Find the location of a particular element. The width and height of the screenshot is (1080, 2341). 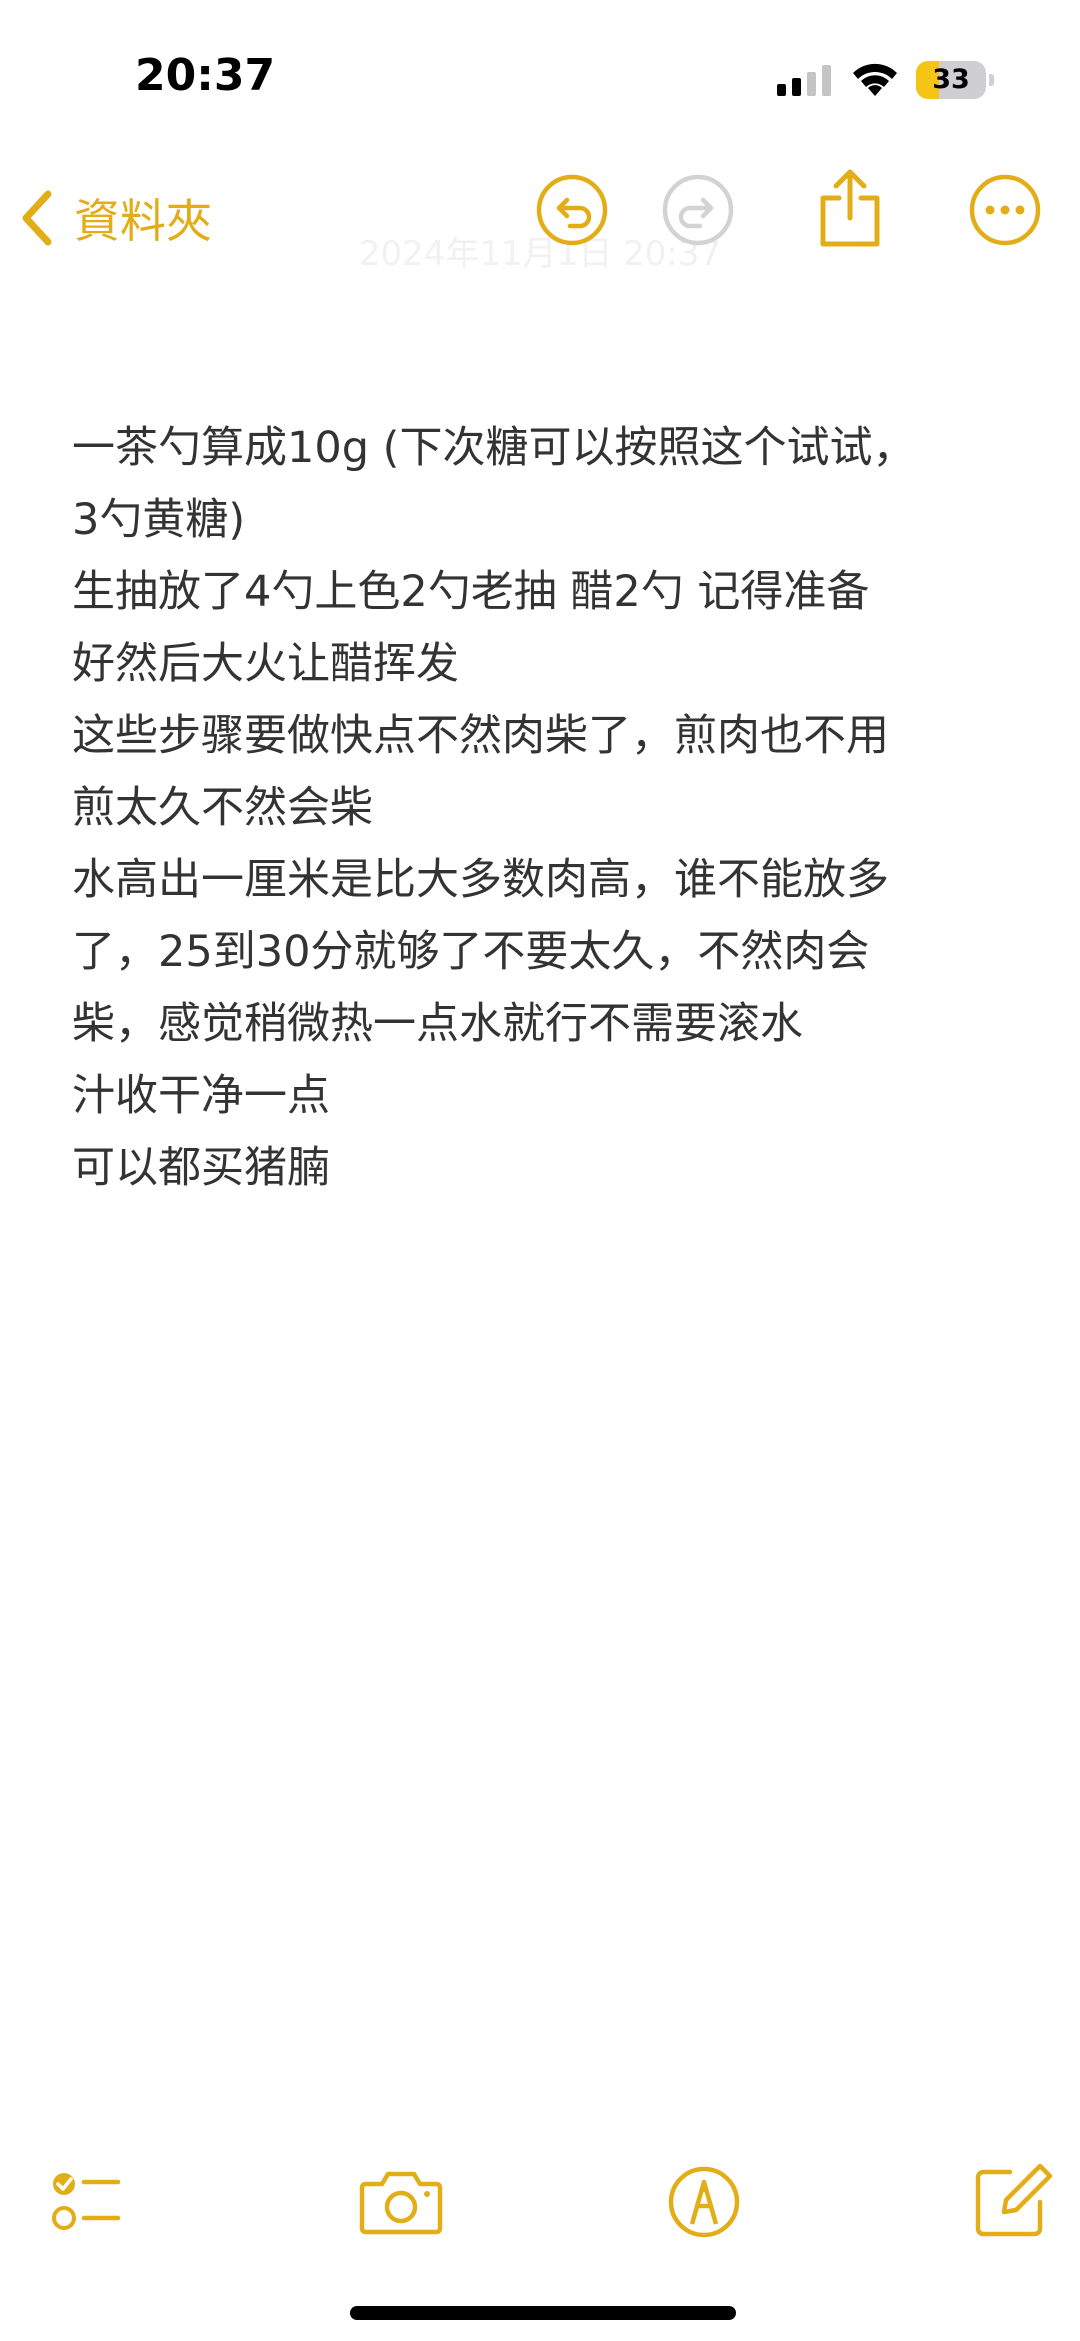

note-line: 煎太久不然会柴 is located at coordinates (222, 808).